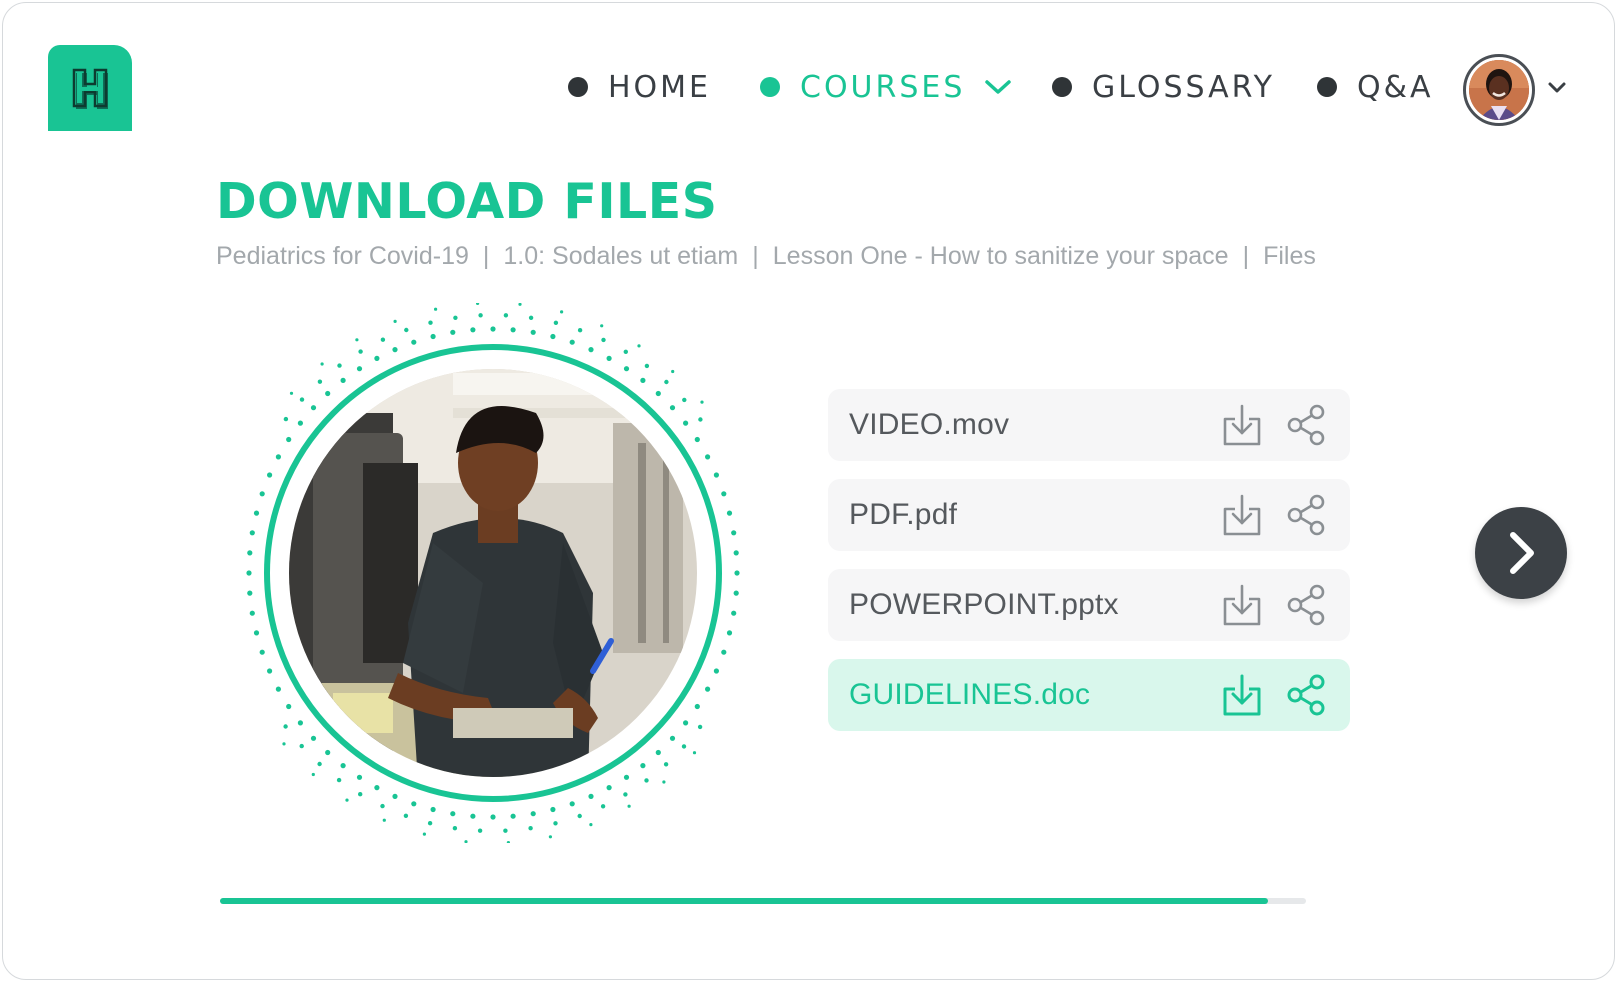 This screenshot has height=982, width=1617. I want to click on user-avatar, so click(1499, 90).